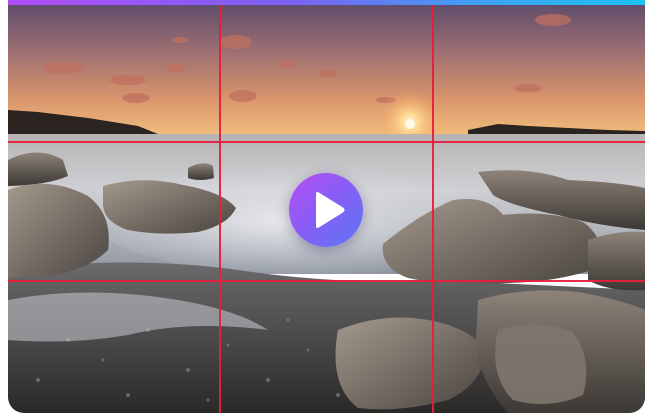 Image resolution: width=653 pixels, height=415 pixels. What do you see at coordinates (330, 210) in the screenshot?
I see `play-icon` at bounding box center [330, 210].